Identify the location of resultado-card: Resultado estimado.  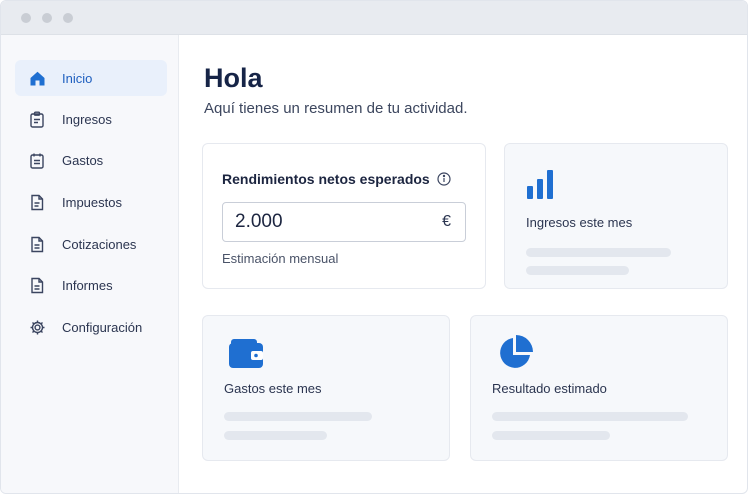
(599, 388).